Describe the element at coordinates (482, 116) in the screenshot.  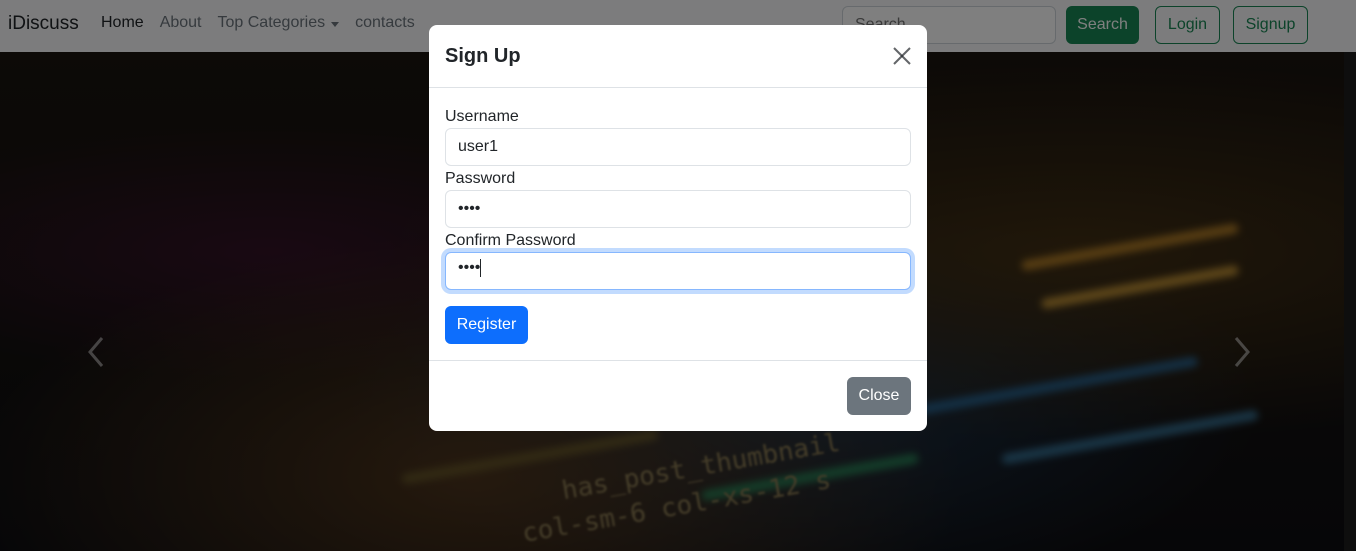
I see `username-label: Username` at that location.